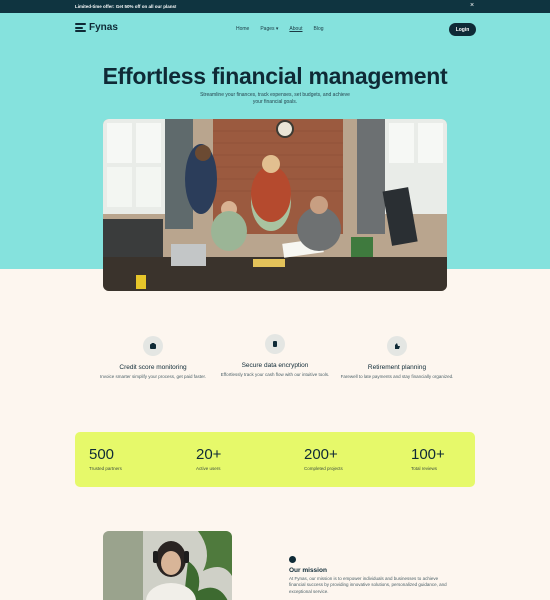 This screenshot has height=600, width=550. What do you see at coordinates (472, 5) in the screenshot?
I see `close-icon: ×` at bounding box center [472, 5].